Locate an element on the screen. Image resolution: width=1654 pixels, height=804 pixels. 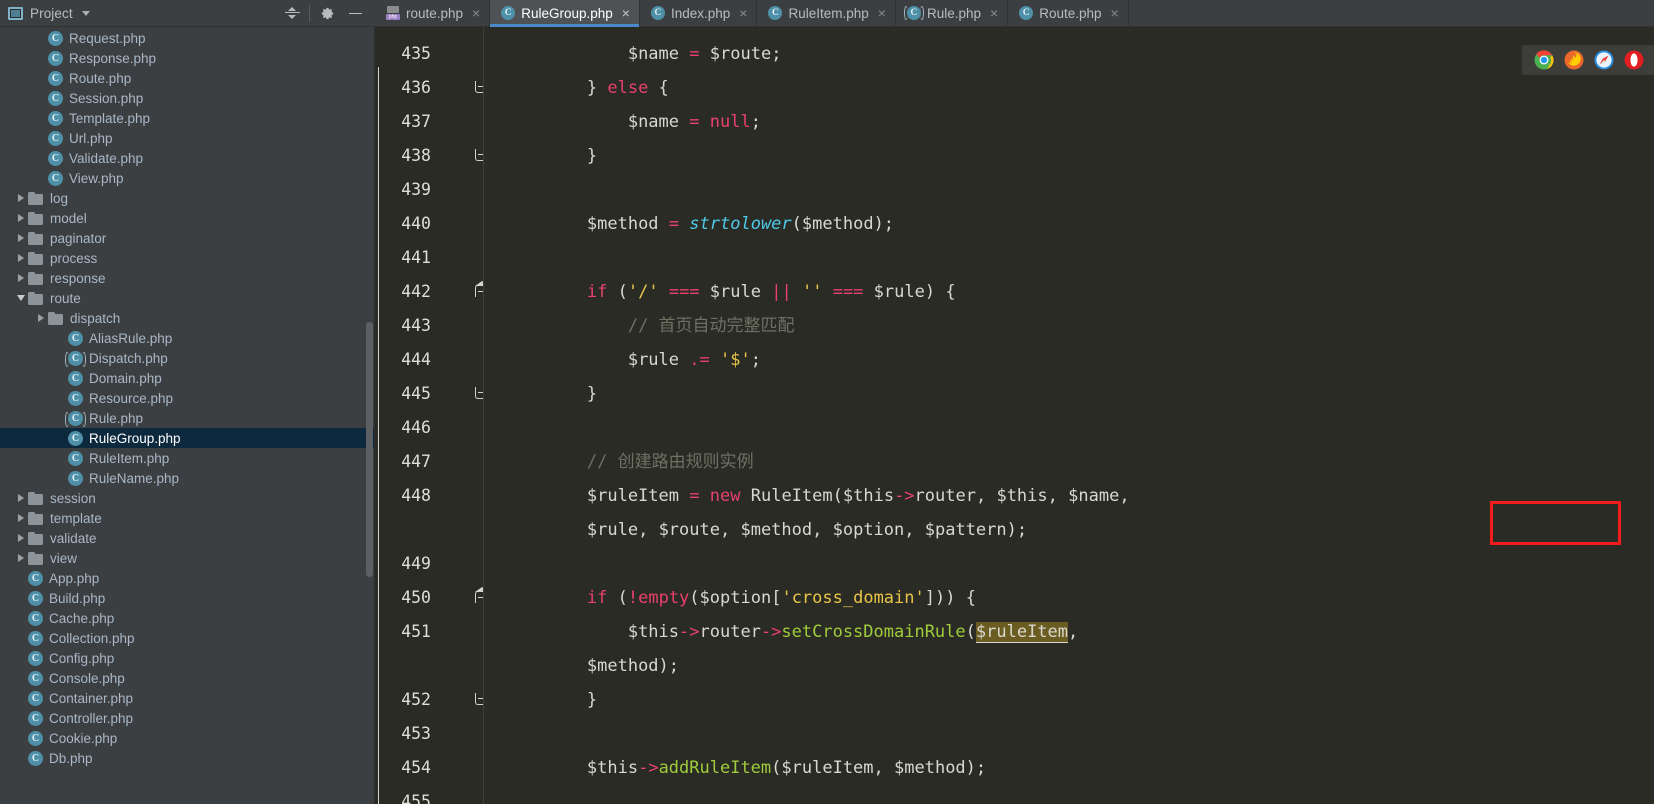
project-window-icon is located at coordinates (15, 13).